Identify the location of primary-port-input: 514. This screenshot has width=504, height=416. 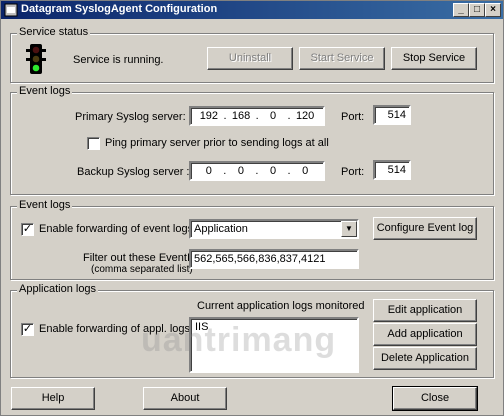
(392, 115).